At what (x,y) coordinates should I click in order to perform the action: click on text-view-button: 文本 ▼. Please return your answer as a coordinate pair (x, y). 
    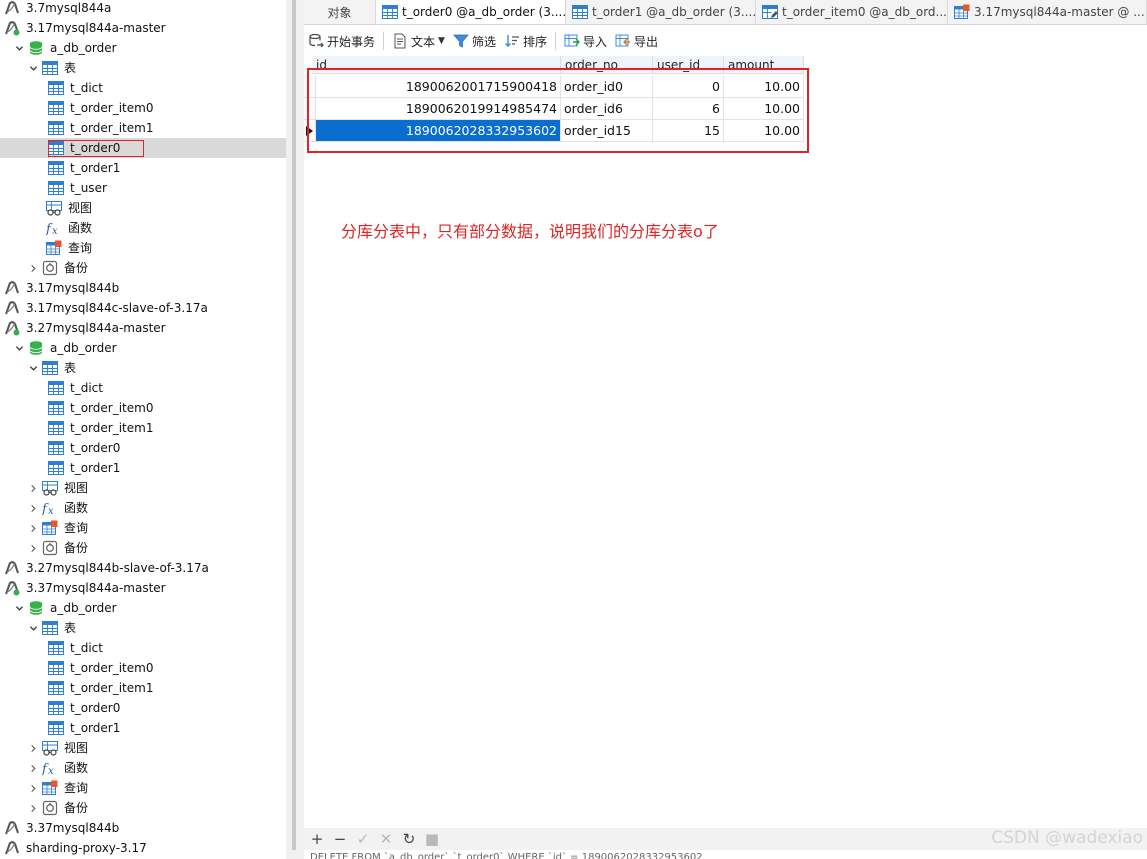
    Looking at the image, I should click on (418, 41).